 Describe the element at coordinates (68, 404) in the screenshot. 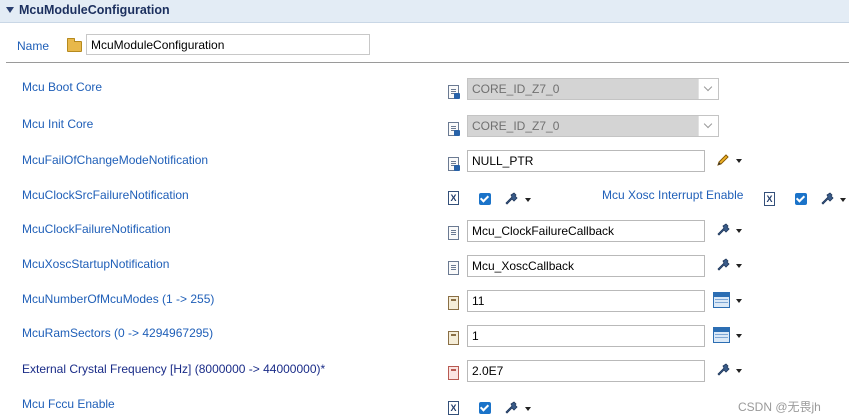

I see `fccu-enable-label: Mcu Fccu Enable` at that location.